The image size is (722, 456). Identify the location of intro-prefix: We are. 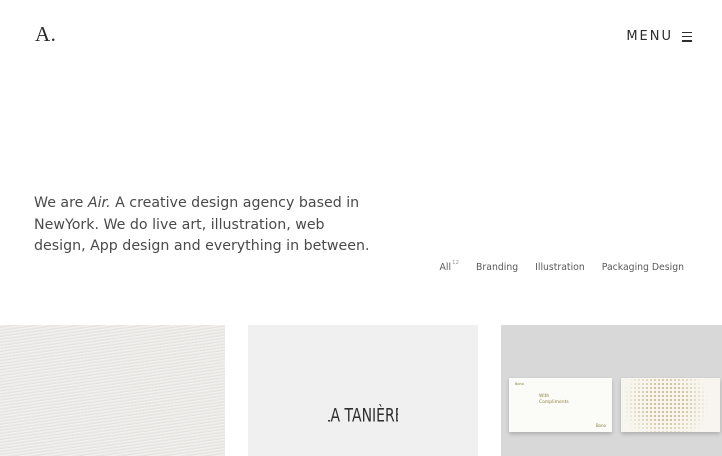
(61, 203).